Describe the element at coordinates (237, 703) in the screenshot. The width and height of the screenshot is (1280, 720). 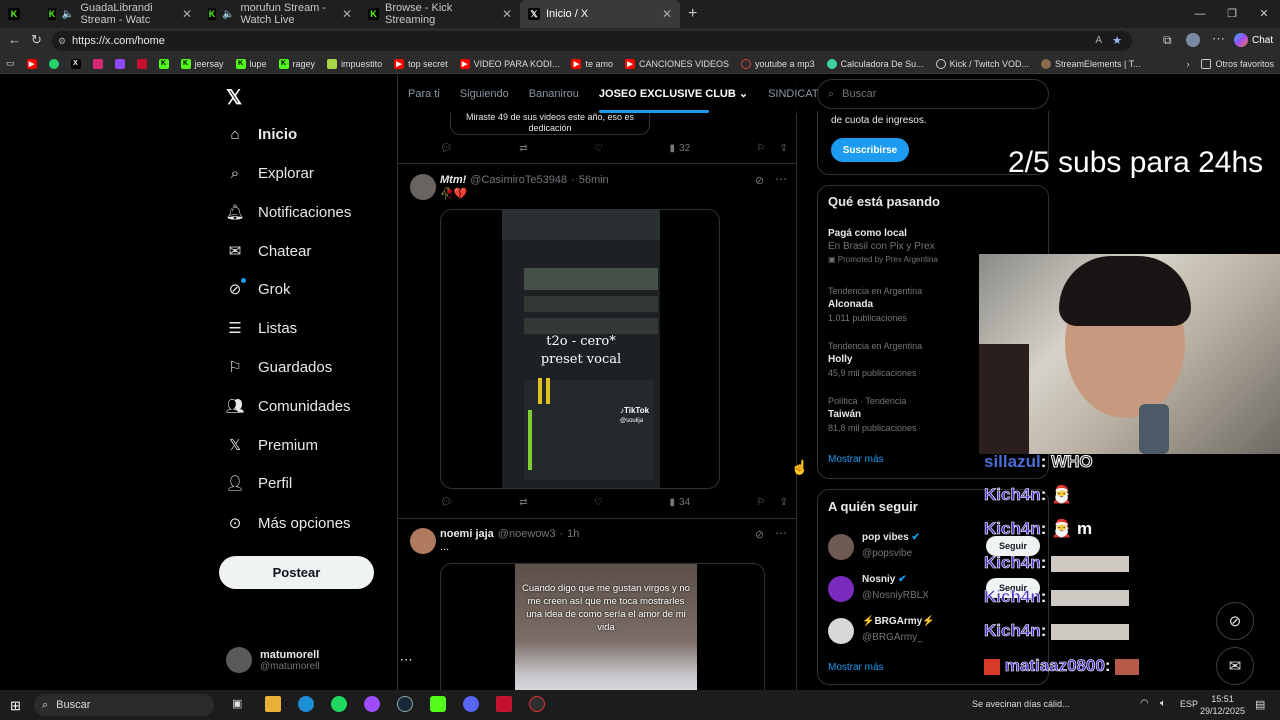
I see `task-view-icon: ▣` at that location.